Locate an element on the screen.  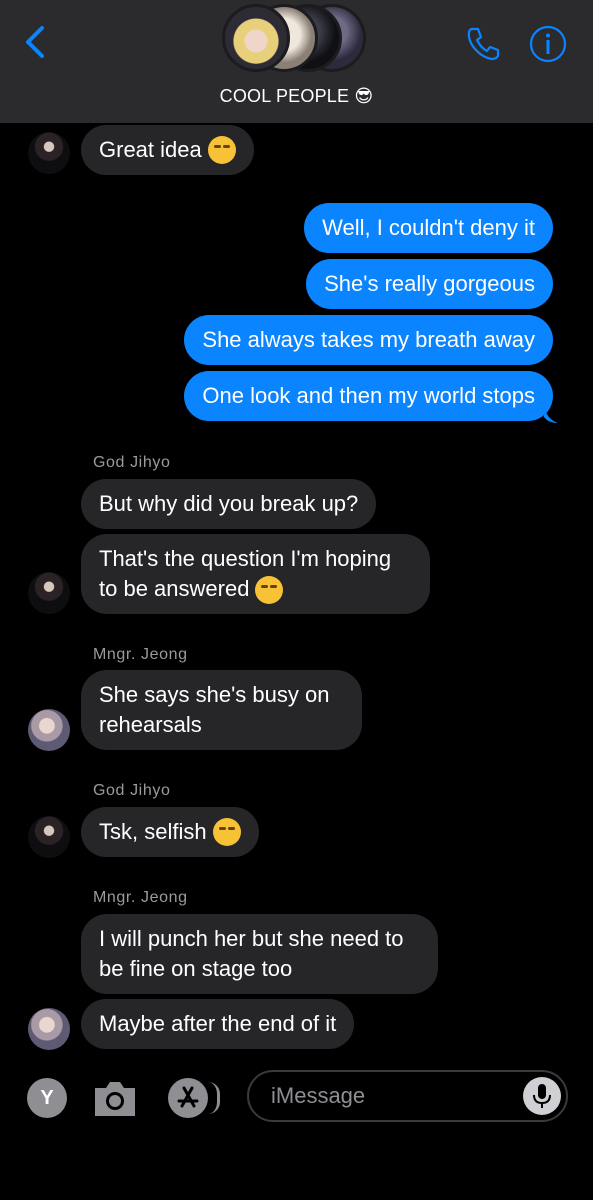
message-text: Maybe after the end of it is located at coordinates (218, 1023).